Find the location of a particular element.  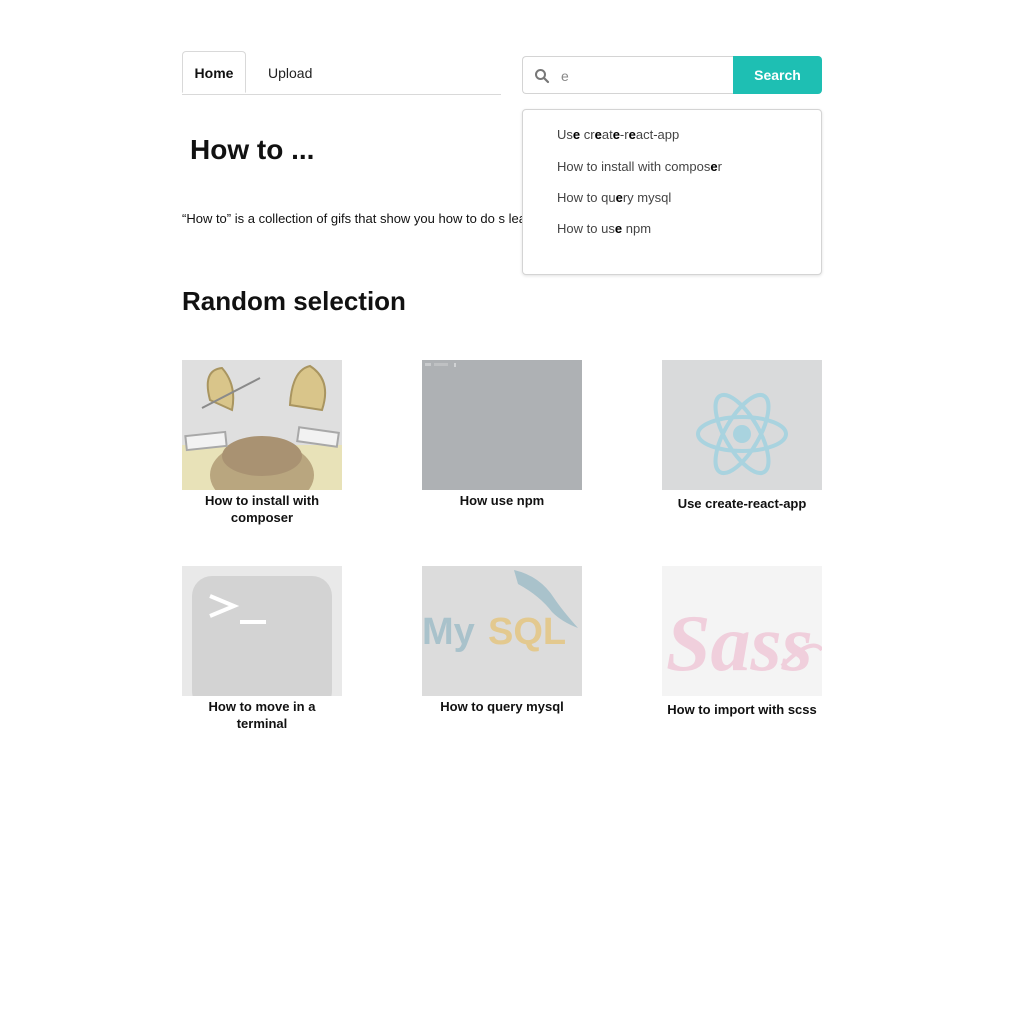

terminal-screenshot-image is located at coordinates (502, 425).